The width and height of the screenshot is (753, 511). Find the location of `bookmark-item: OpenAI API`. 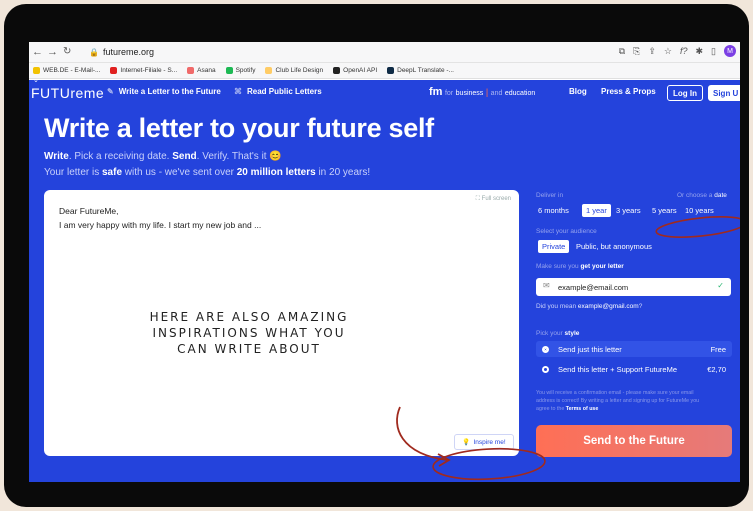

bookmark-item: OpenAI API is located at coordinates (355, 70).